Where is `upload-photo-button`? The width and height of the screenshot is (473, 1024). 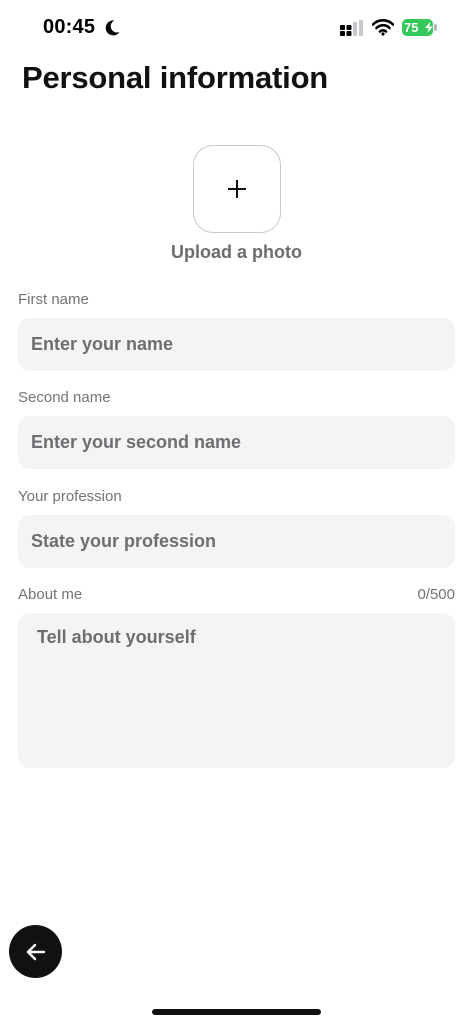 upload-photo-button is located at coordinates (237, 189).